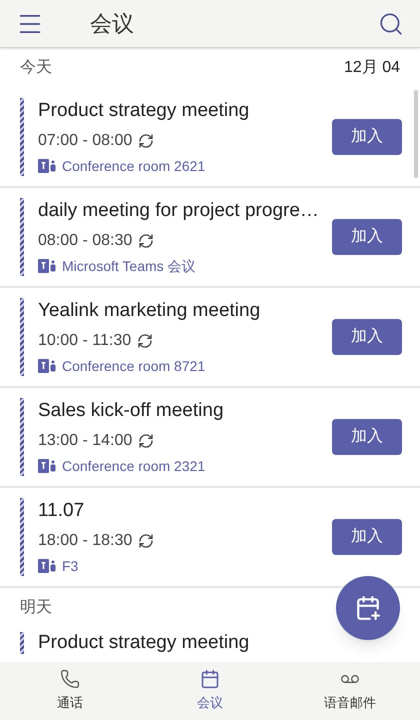  What do you see at coordinates (112, 24) in the screenshot?
I see `page-title: 会议` at bounding box center [112, 24].